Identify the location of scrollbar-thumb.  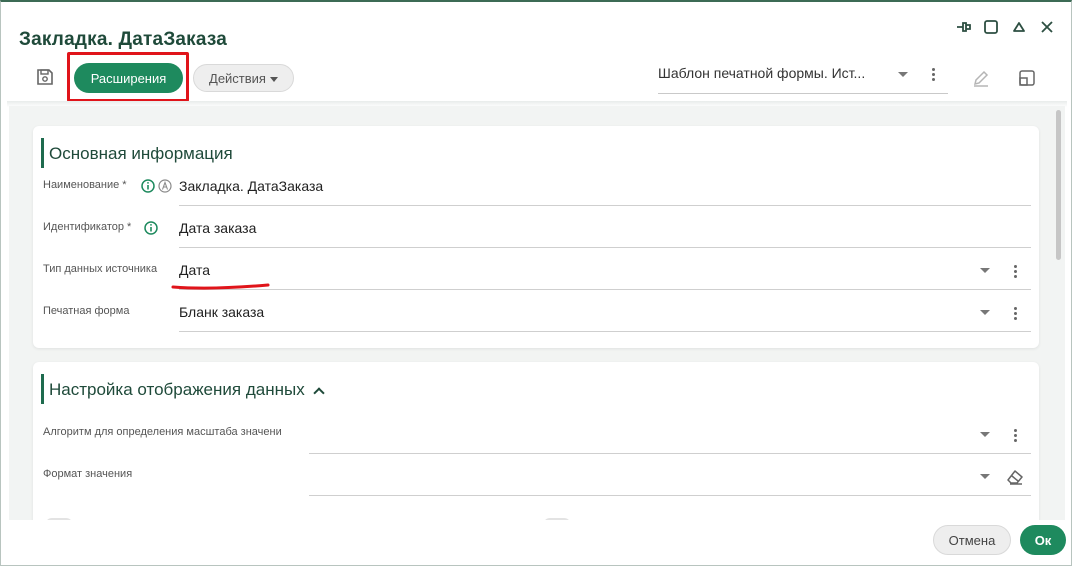
(1058, 185).